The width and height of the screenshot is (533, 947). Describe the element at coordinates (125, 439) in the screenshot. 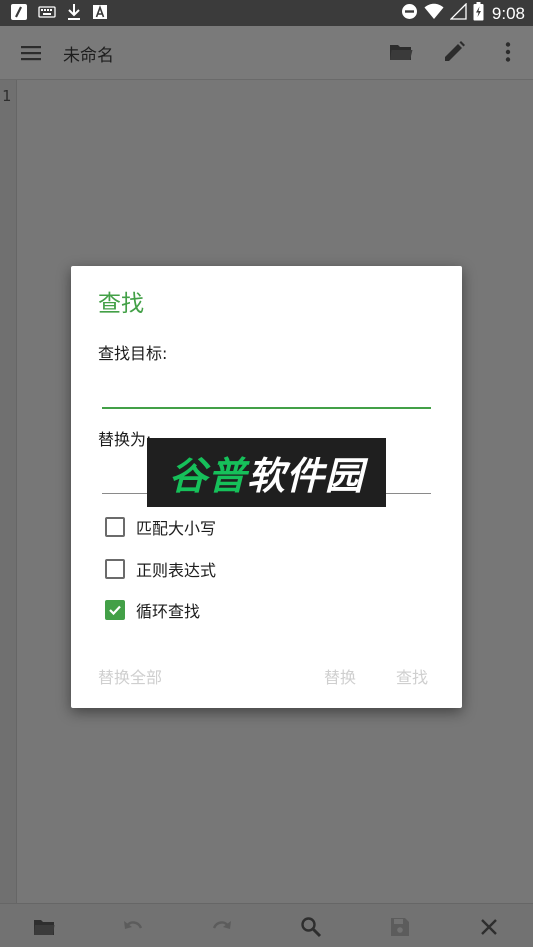

I see `replace-label: 替换为:` at that location.